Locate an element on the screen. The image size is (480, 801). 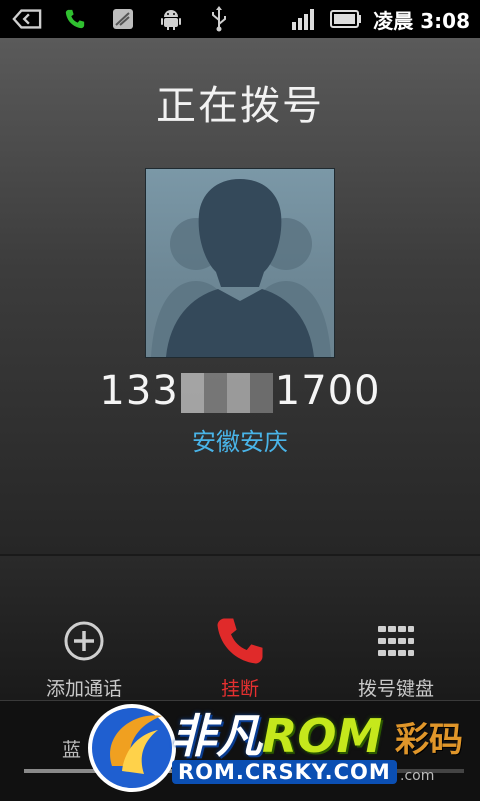
watermark-url: ROM.CRSKY.COM is located at coordinates (284, 772).